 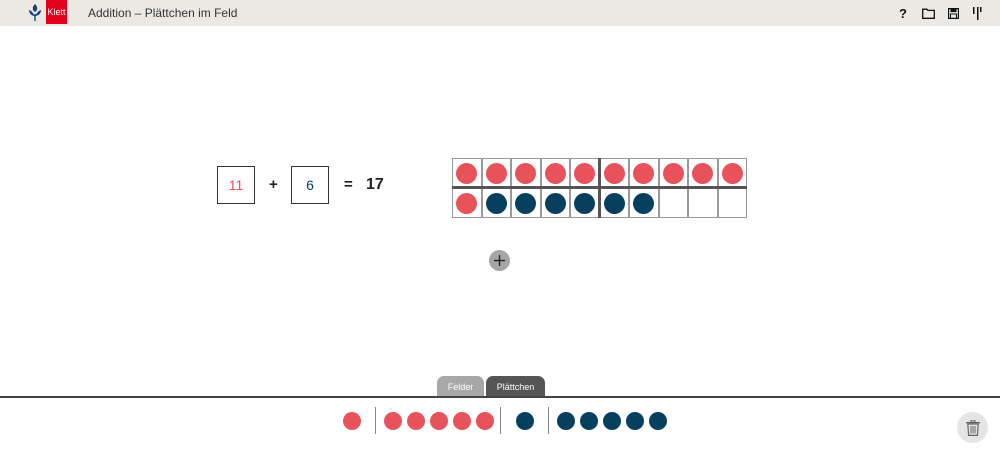 I want to click on add-field-button, so click(x=499, y=260).